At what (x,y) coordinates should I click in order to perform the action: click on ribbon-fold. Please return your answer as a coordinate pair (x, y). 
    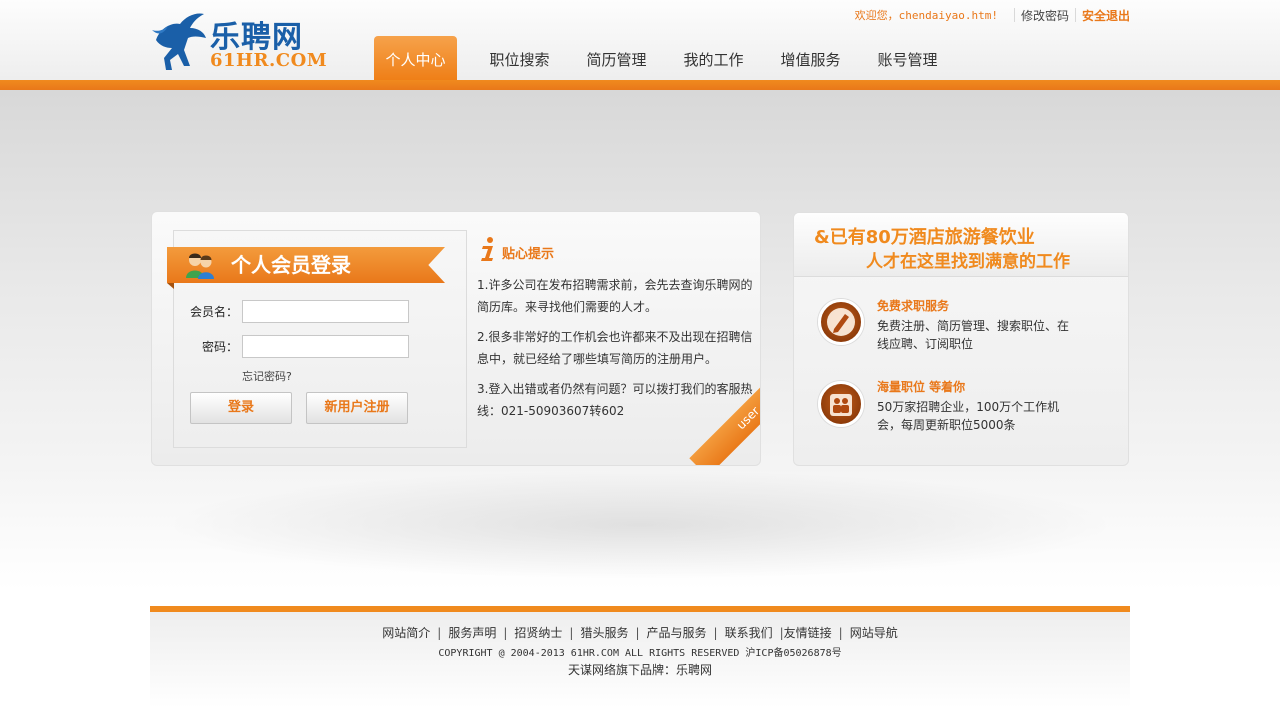
    Looking at the image, I should click on (170, 286).